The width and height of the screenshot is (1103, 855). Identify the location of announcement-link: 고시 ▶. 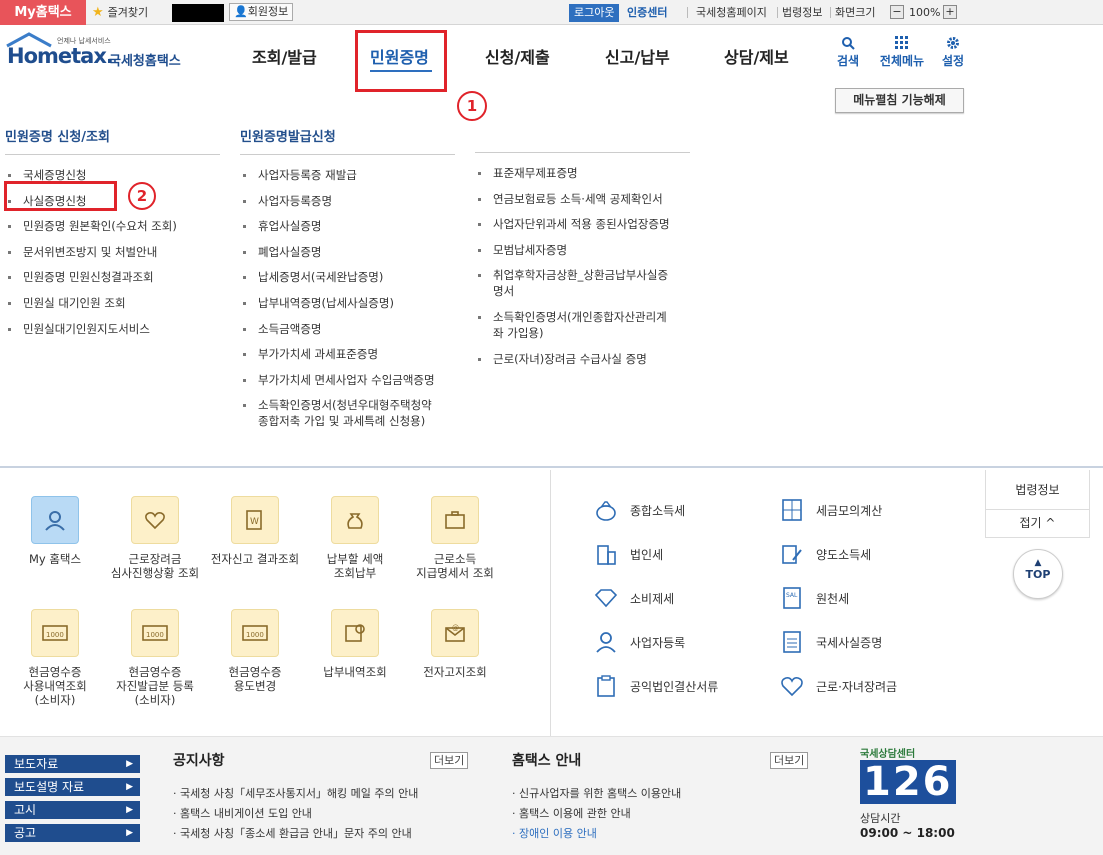
(72, 810).